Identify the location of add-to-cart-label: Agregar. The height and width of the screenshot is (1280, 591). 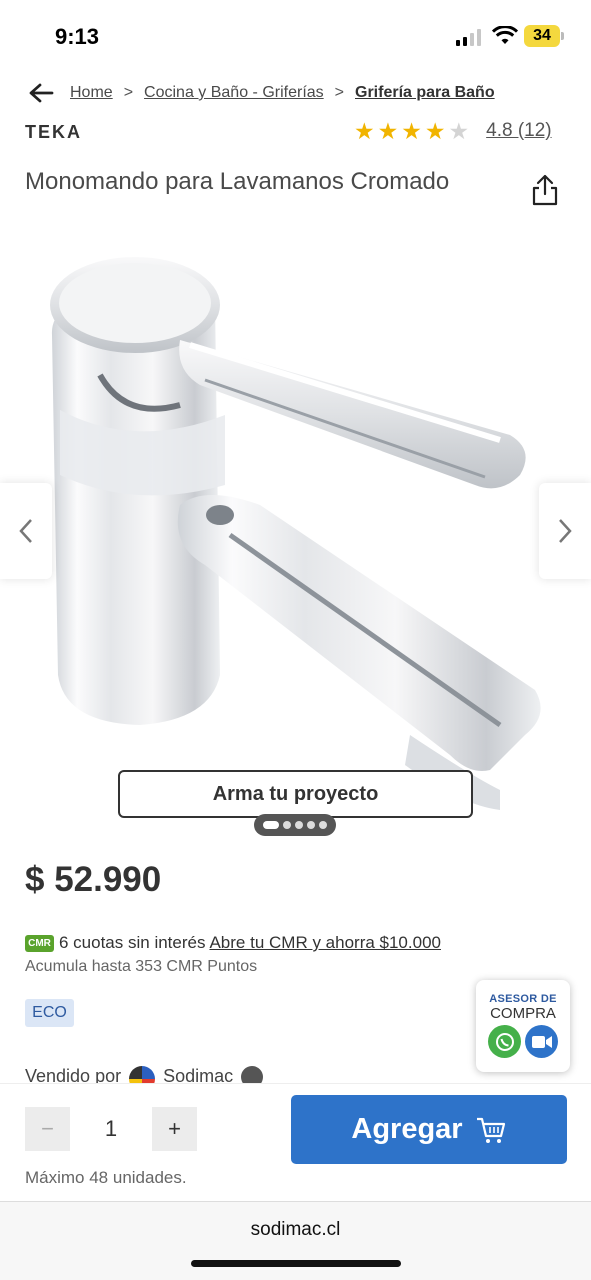
(407, 1129).